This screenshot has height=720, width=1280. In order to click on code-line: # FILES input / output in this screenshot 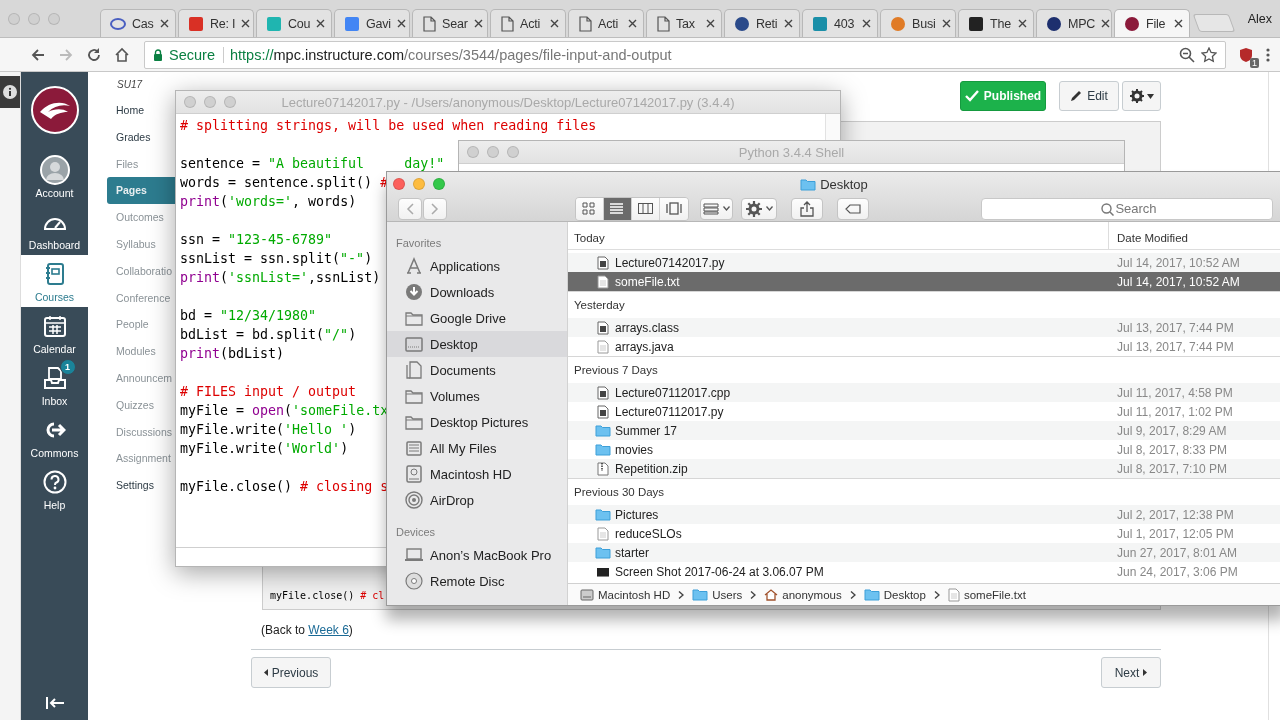, I will do `click(268, 392)`.